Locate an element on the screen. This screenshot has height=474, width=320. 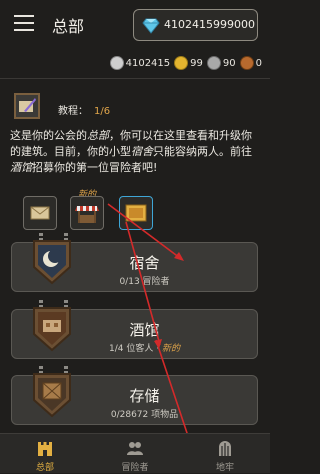
currency-crown: 4102415 is located at coordinates (140, 63).